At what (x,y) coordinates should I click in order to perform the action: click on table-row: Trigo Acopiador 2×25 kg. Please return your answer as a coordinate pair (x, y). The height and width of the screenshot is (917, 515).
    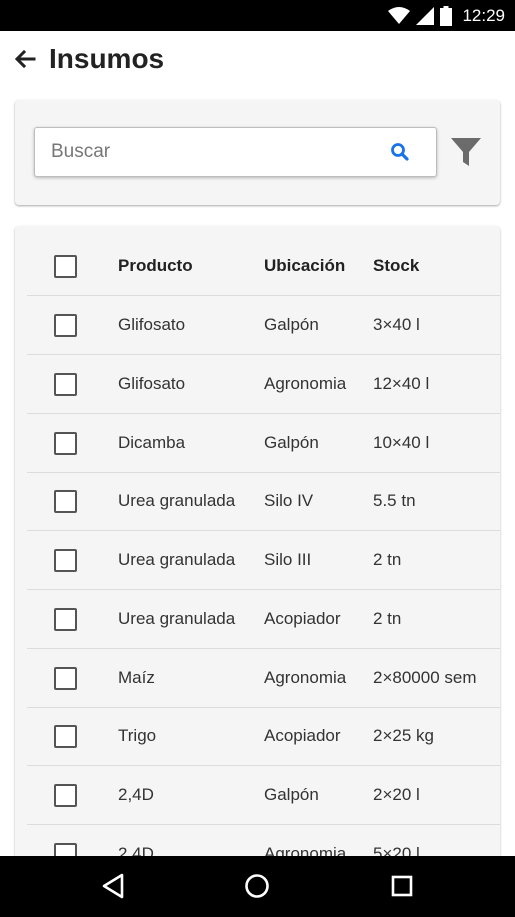
    Looking at the image, I should click on (263, 736).